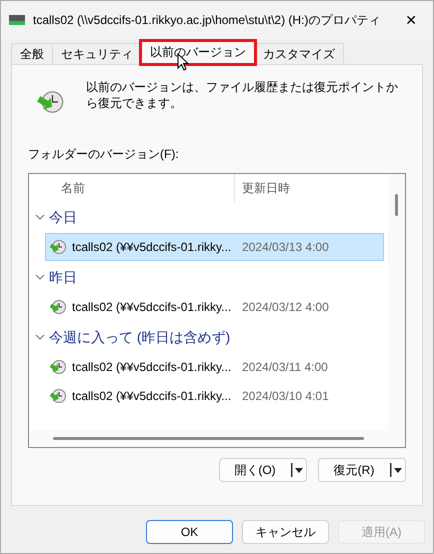 This screenshot has width=434, height=554. Describe the element at coordinates (263, 470) in the screenshot. I see `split-button: 開く(O)` at that location.